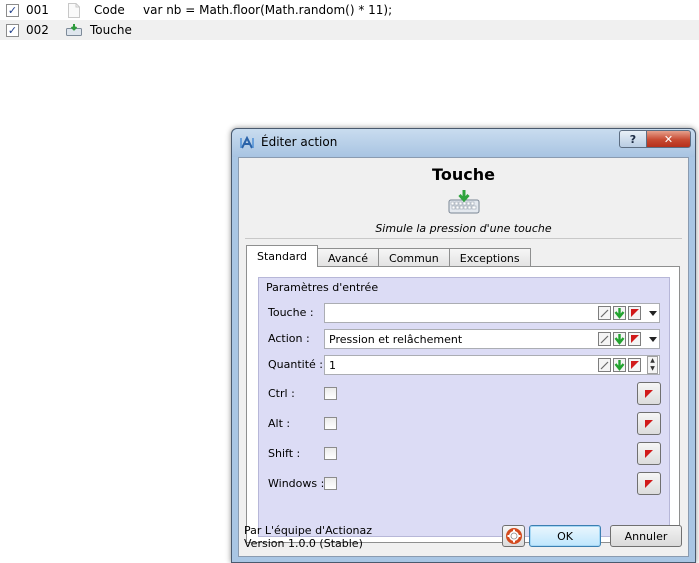 Image resolution: width=699 pixels, height=563 pixels. I want to click on quantite-label: Quantité :, so click(295, 364).